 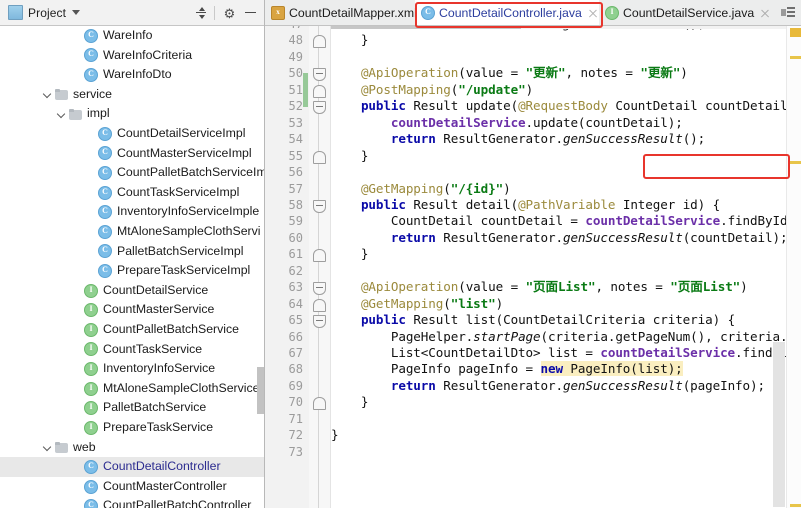 What do you see at coordinates (132, 408) in the screenshot?
I see `tree-item-palletbatchservice: I PalletBatchService` at bounding box center [132, 408].